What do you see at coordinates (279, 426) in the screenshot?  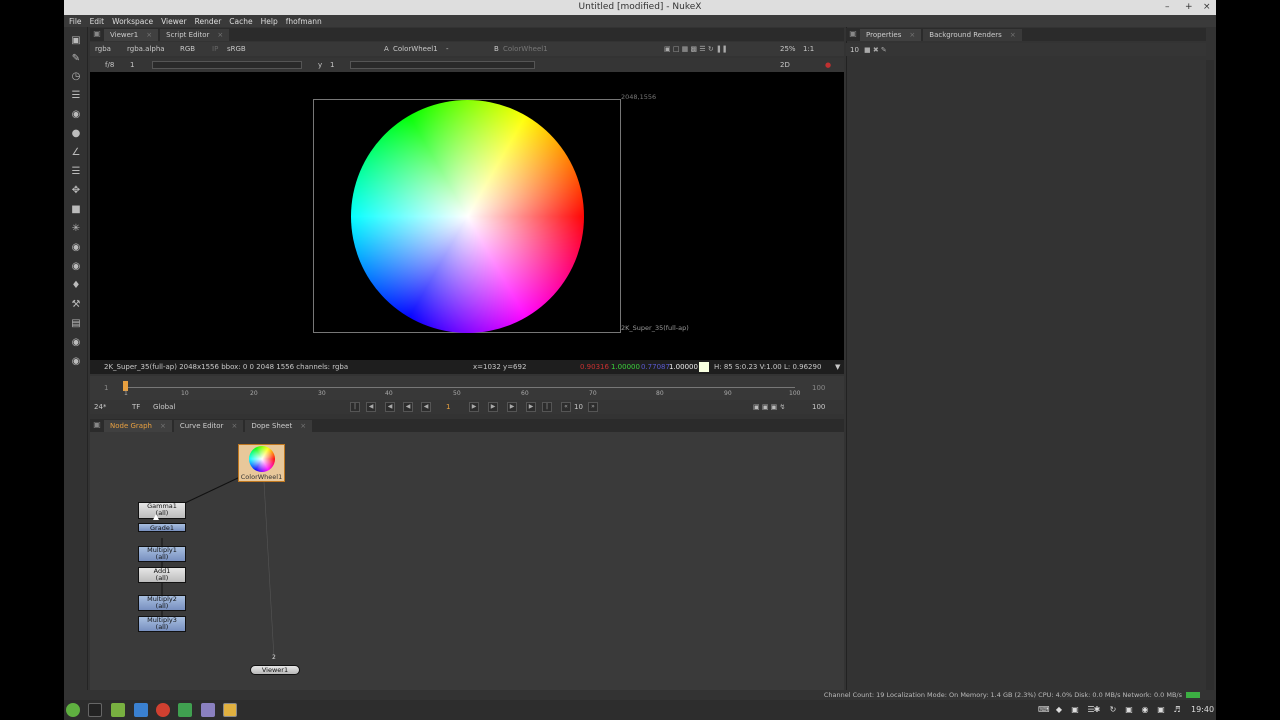 I see `tab-dope-sheet: Dope Sheet ×` at bounding box center [279, 426].